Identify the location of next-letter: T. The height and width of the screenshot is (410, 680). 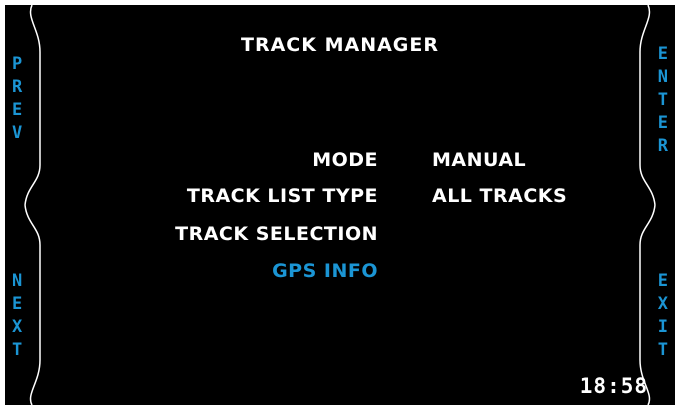
(17, 350).